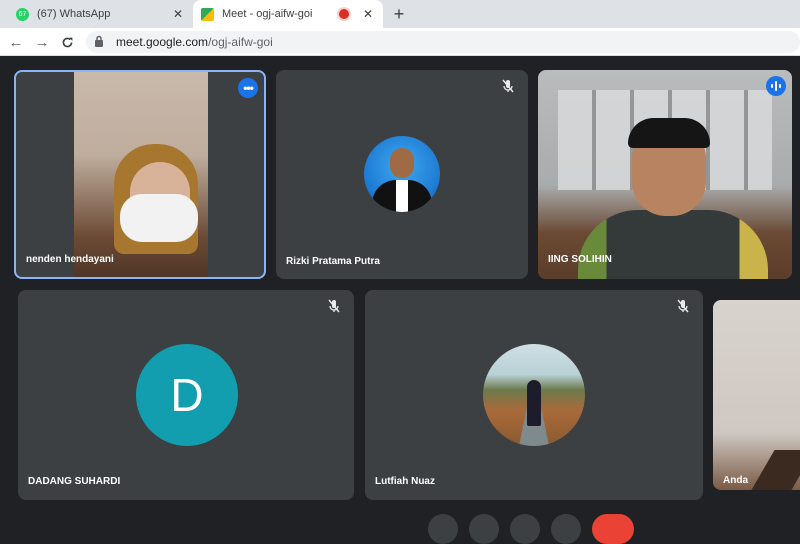 The image size is (800, 544). I want to click on browser-toolbar: ← → meet.google.com/ogj-aifw-goi, so click(400, 42).